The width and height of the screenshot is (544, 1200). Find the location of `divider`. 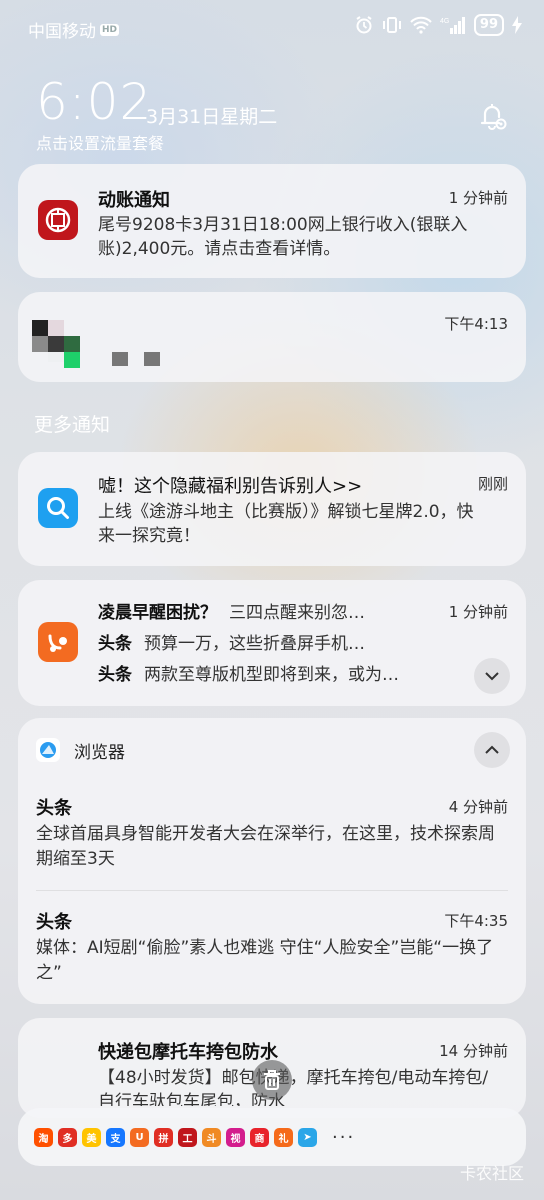

divider is located at coordinates (272, 890).